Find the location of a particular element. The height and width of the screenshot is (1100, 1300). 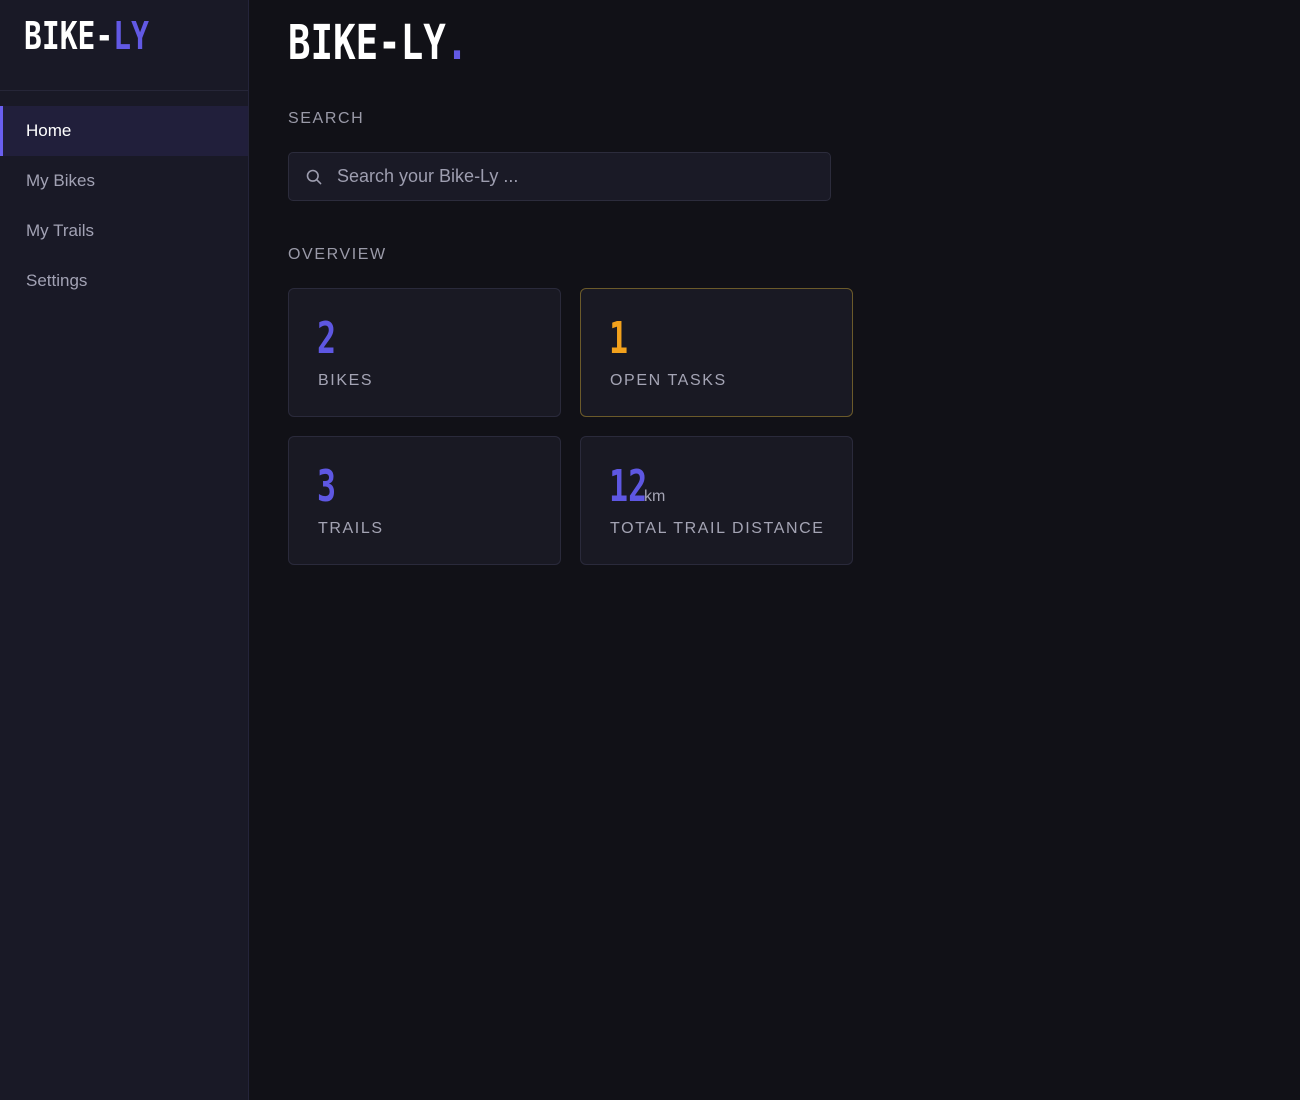

overview-section-label: OVERVIEW is located at coordinates (337, 254).